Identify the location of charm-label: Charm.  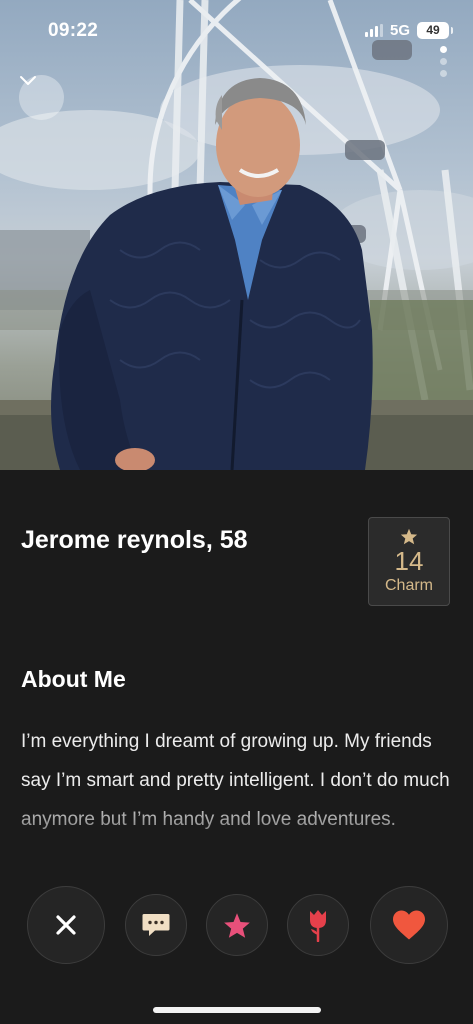
(408, 585).